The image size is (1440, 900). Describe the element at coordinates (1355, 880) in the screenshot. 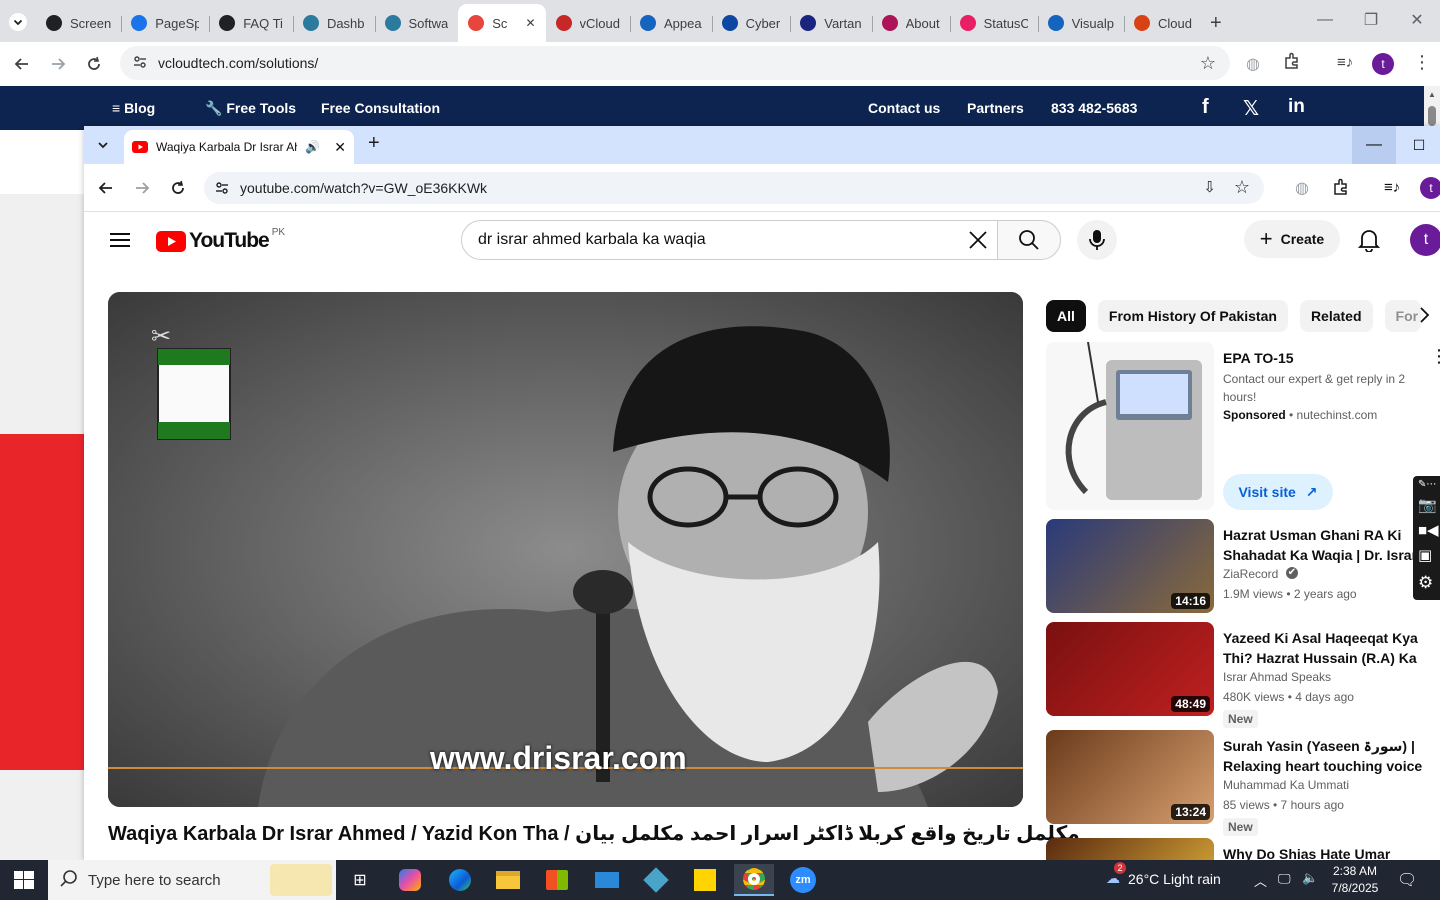

I see `taskbar-clock: 2:38 AM 7/8/2025` at that location.